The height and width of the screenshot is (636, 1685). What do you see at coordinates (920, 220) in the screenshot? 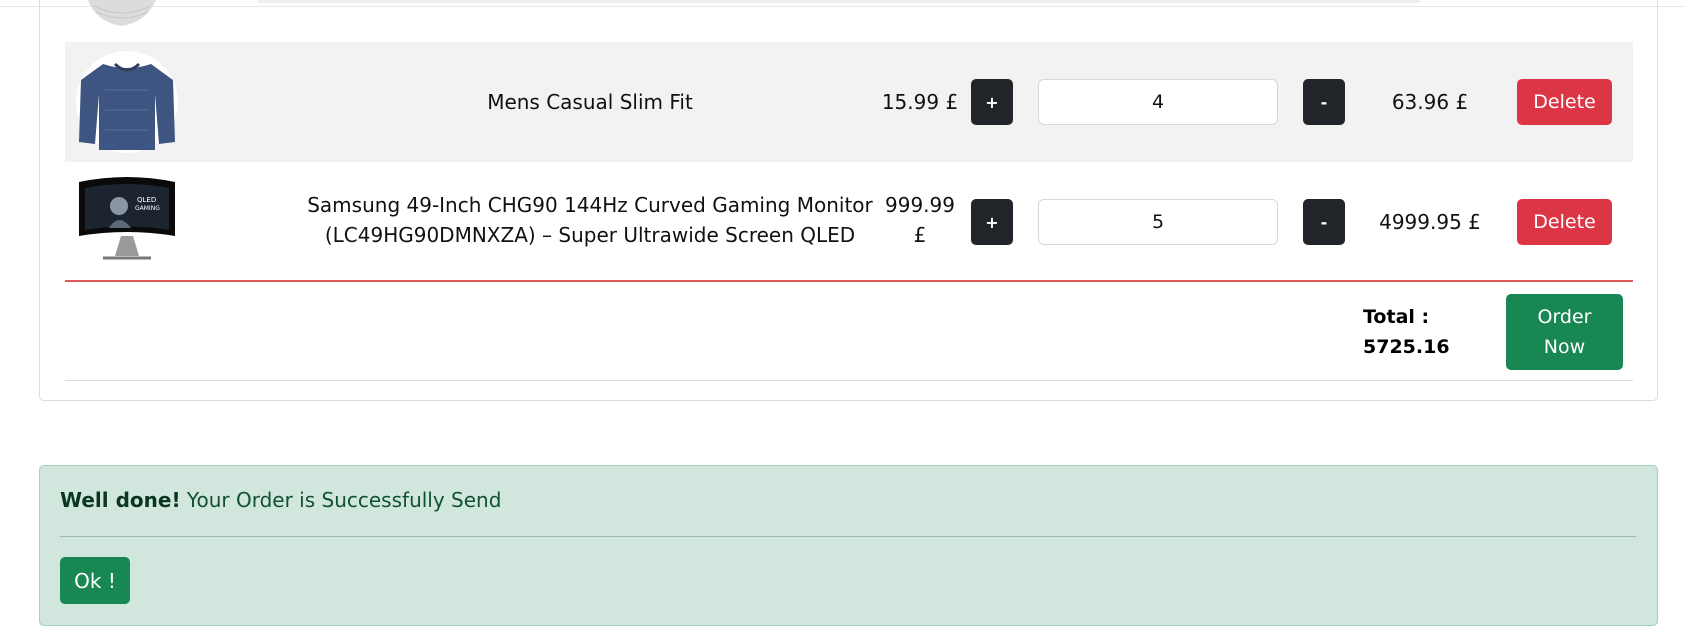
I see `product-price: 999.99 £` at bounding box center [920, 220].